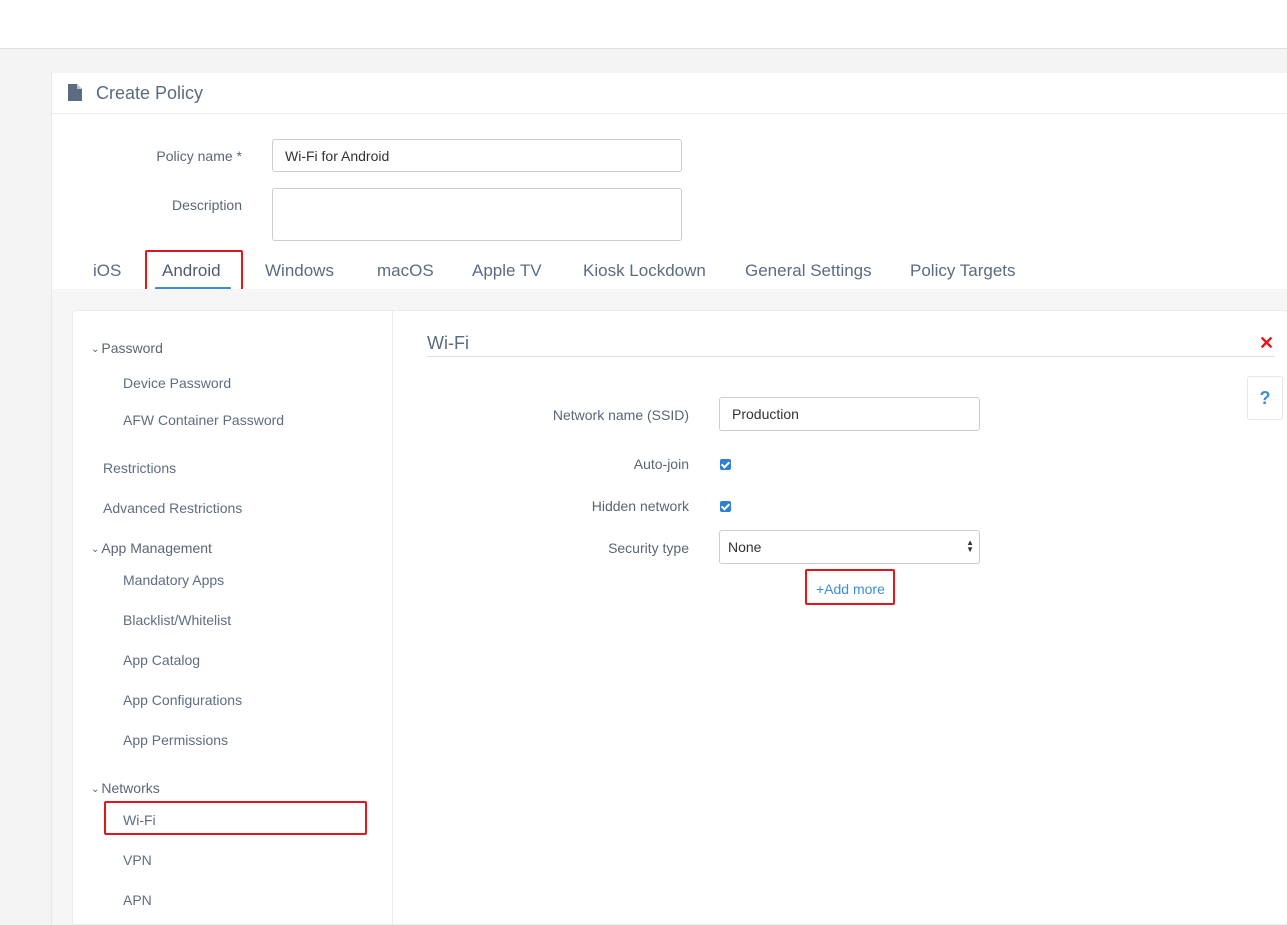  Describe the element at coordinates (1266, 343) in the screenshot. I see `close-icon: ✕` at that location.